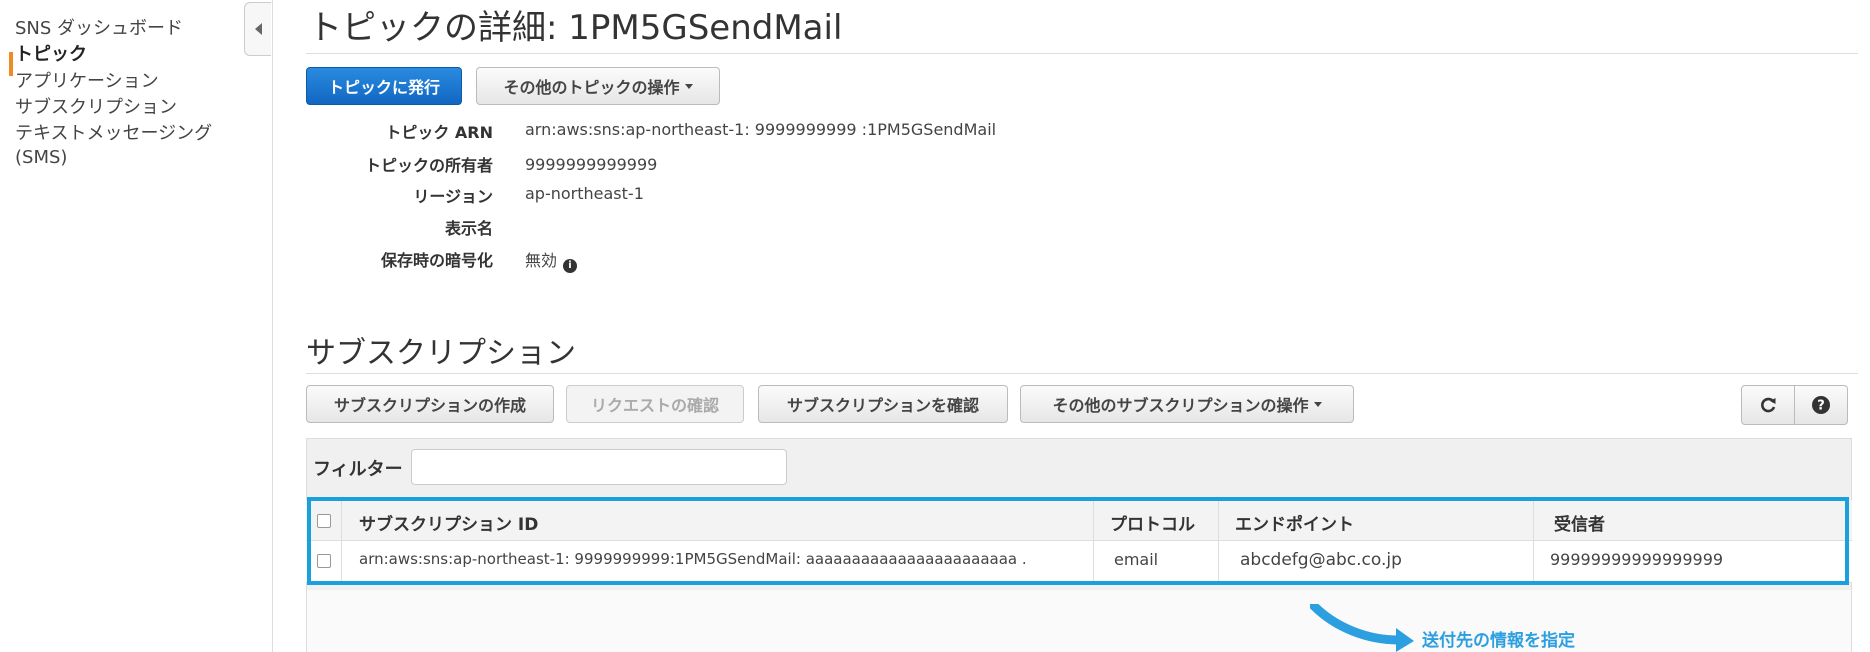 The width and height of the screenshot is (1870, 652). What do you see at coordinates (11, 64) in the screenshot?
I see `active-indicator` at bounding box center [11, 64].